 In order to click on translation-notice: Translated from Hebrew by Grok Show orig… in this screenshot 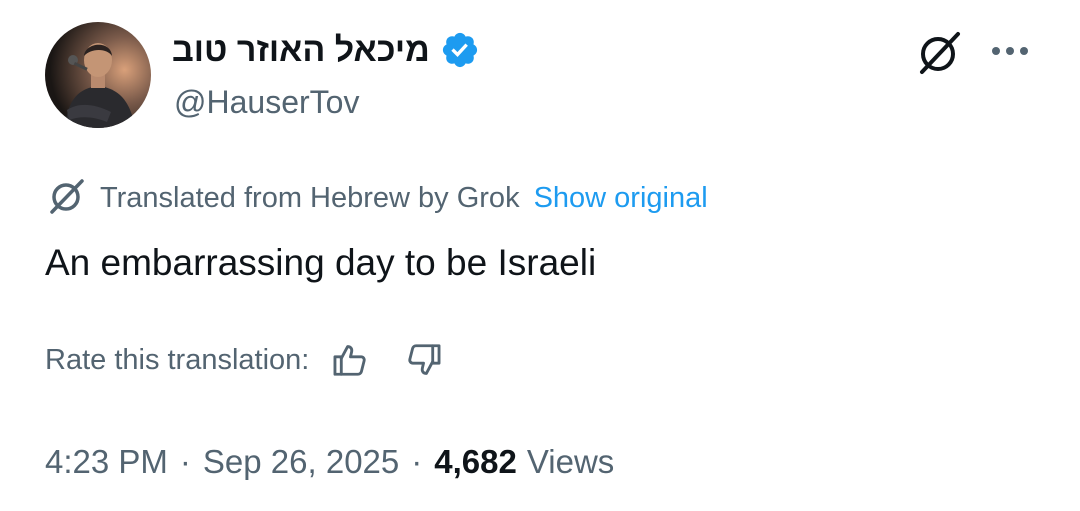, I will do `click(377, 198)`.